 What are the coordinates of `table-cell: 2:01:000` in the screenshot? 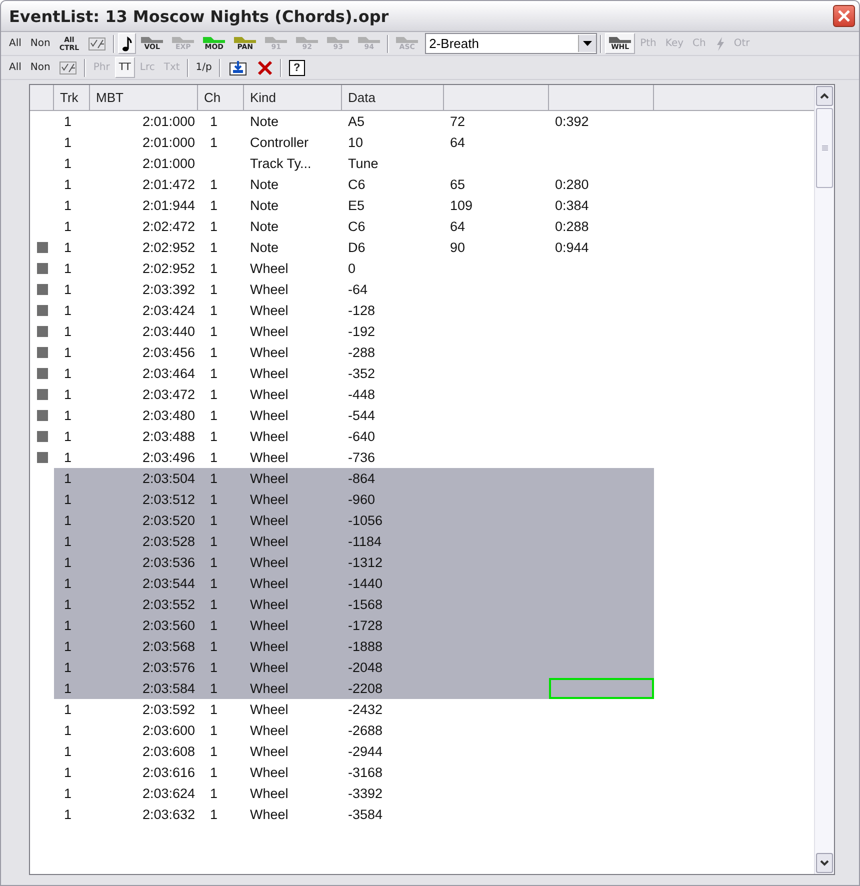 It's located at (168, 121).